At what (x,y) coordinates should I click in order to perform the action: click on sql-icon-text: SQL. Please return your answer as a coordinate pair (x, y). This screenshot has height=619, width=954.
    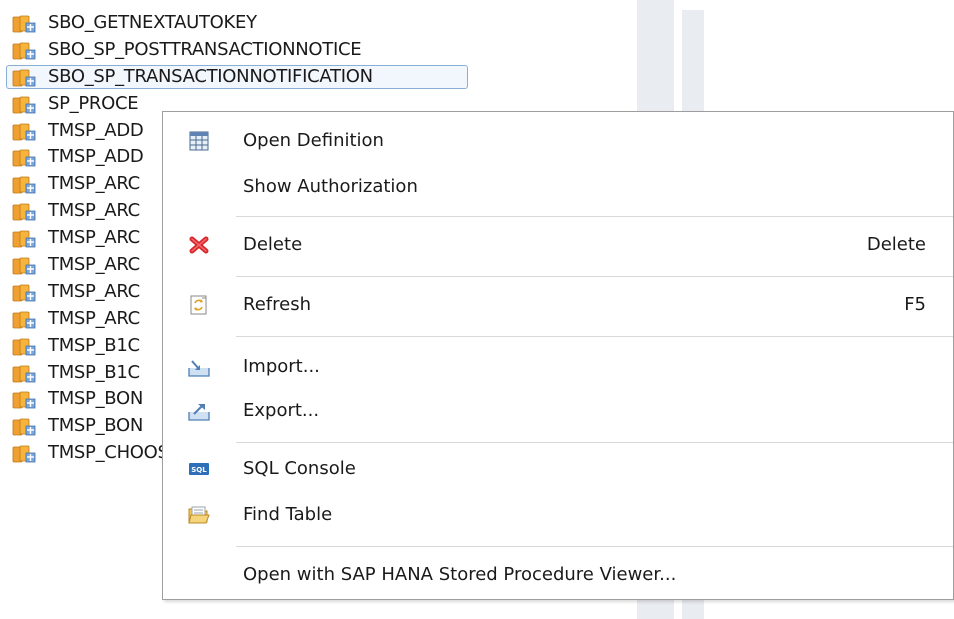
    Looking at the image, I should click on (199, 470).